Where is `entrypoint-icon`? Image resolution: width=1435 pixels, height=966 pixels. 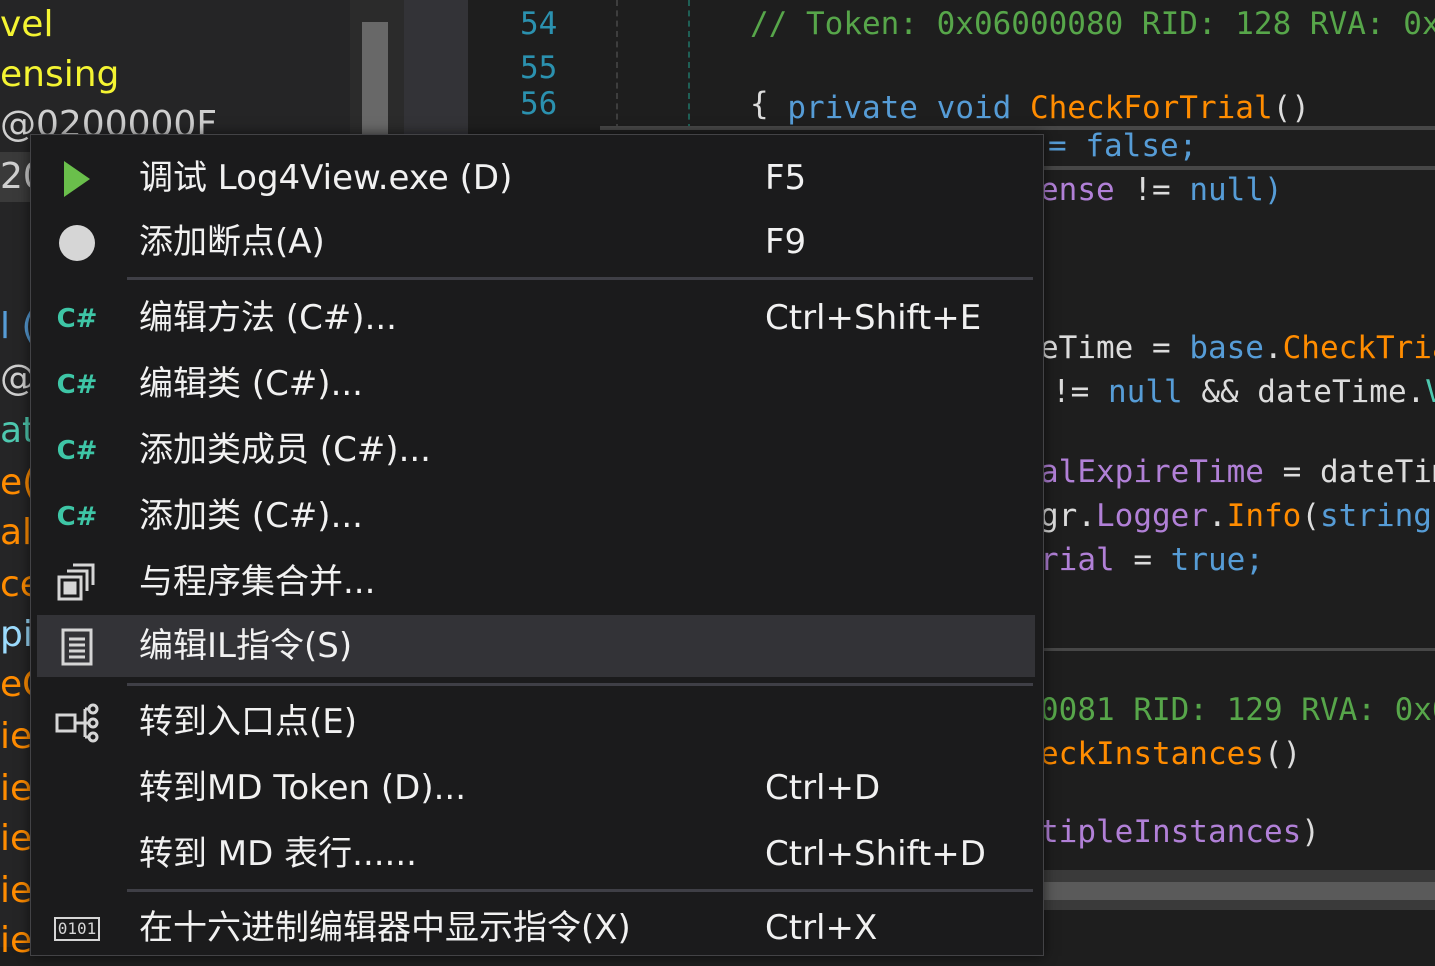 entrypoint-icon is located at coordinates (77, 723).